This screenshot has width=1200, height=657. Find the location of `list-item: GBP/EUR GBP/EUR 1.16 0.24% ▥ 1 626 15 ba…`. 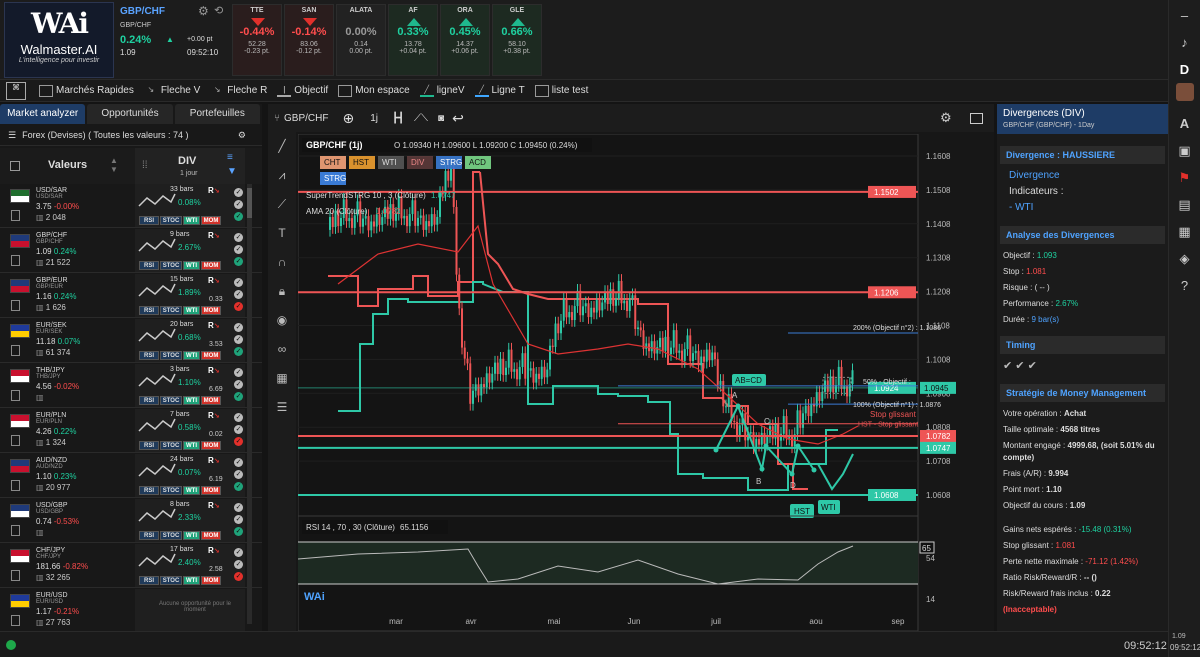

list-item: GBP/EUR GBP/EUR 1.16 0.24% ▥ 1 626 15 ba… is located at coordinates (131, 296).